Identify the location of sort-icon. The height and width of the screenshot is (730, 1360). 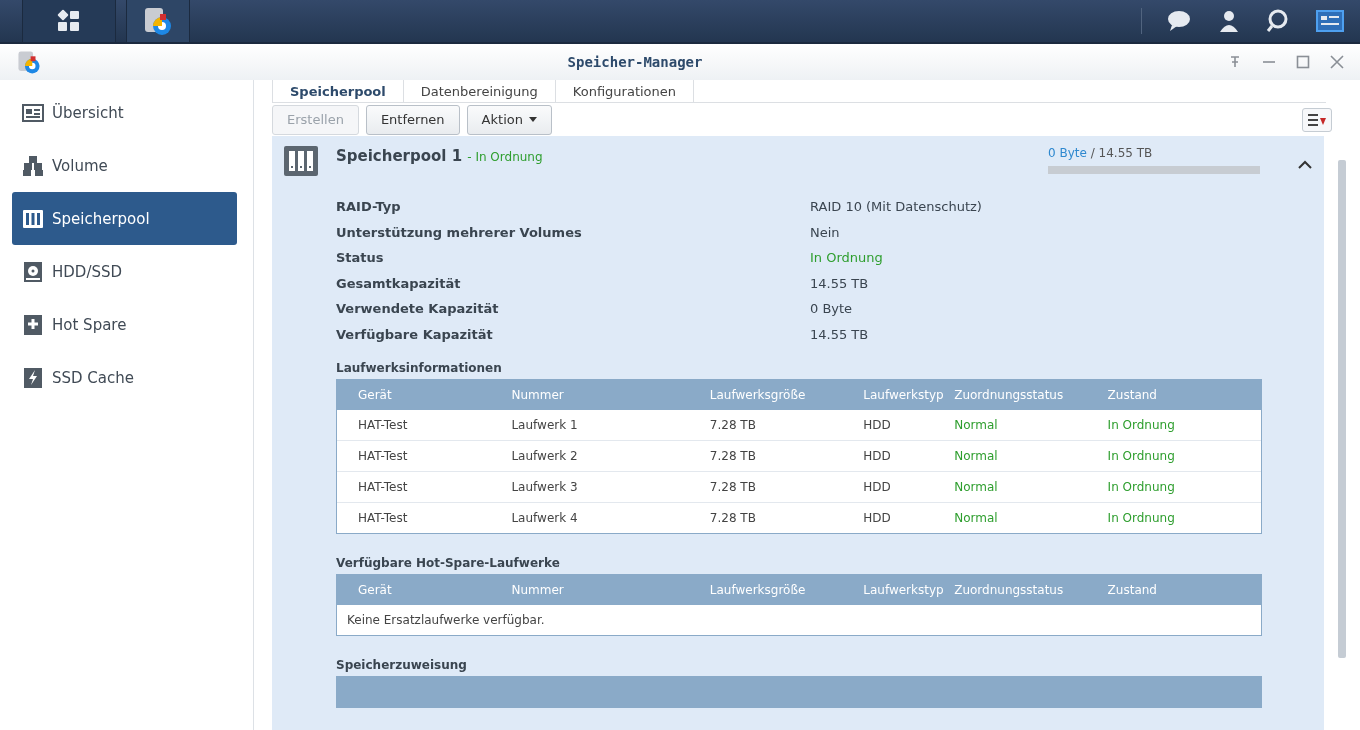
(1317, 119).